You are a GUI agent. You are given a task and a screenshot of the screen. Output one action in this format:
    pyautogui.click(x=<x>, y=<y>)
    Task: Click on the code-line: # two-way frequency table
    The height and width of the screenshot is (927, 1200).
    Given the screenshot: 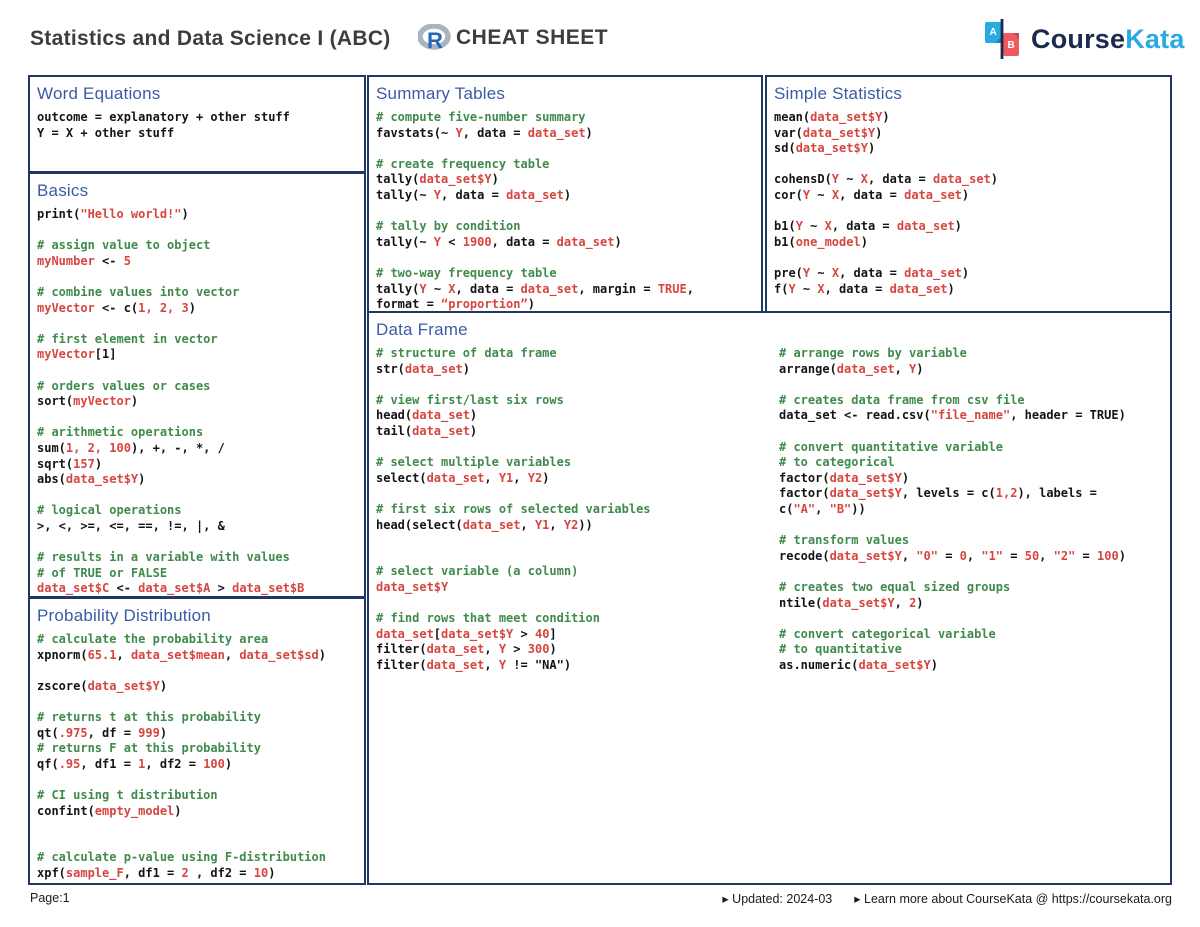 What is the action you would take?
    pyautogui.click(x=466, y=272)
    